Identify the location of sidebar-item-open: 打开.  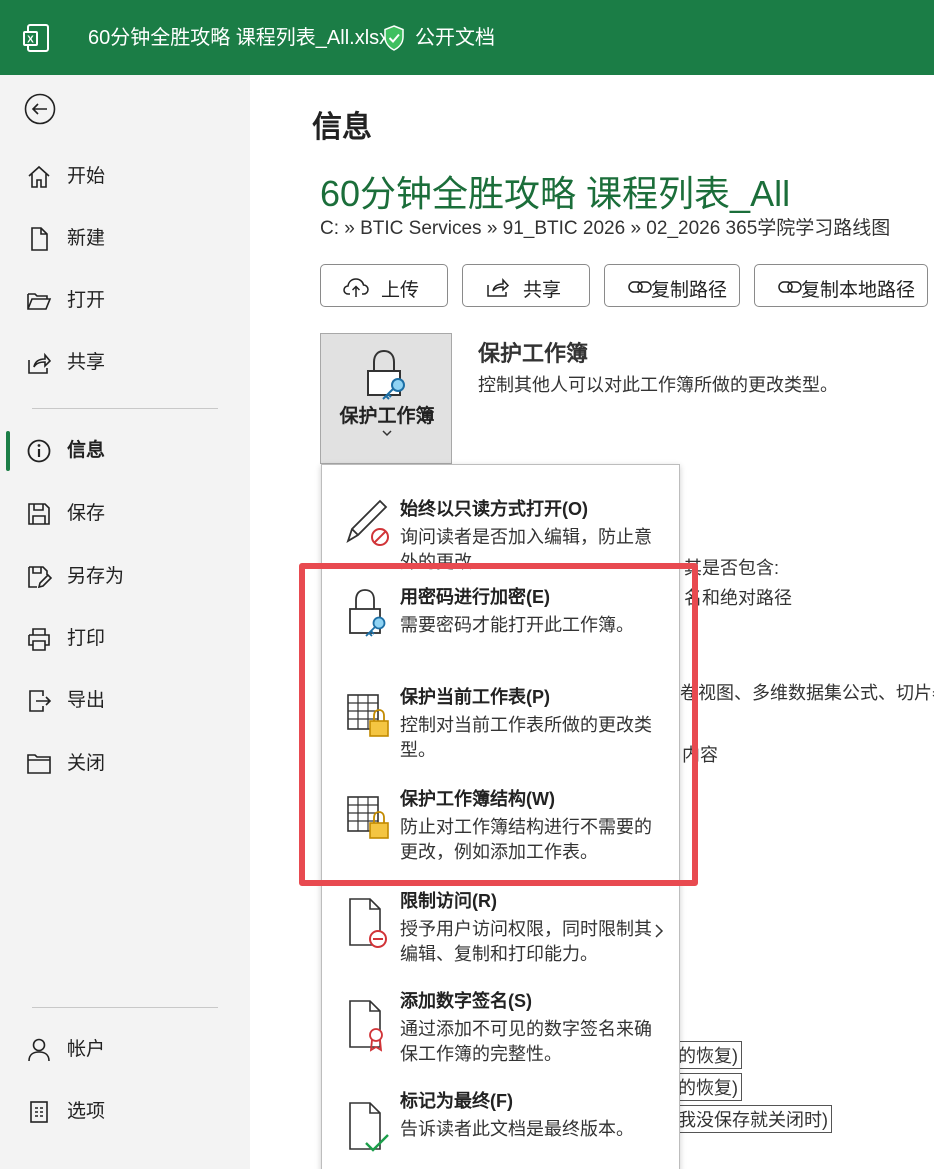
(125, 301).